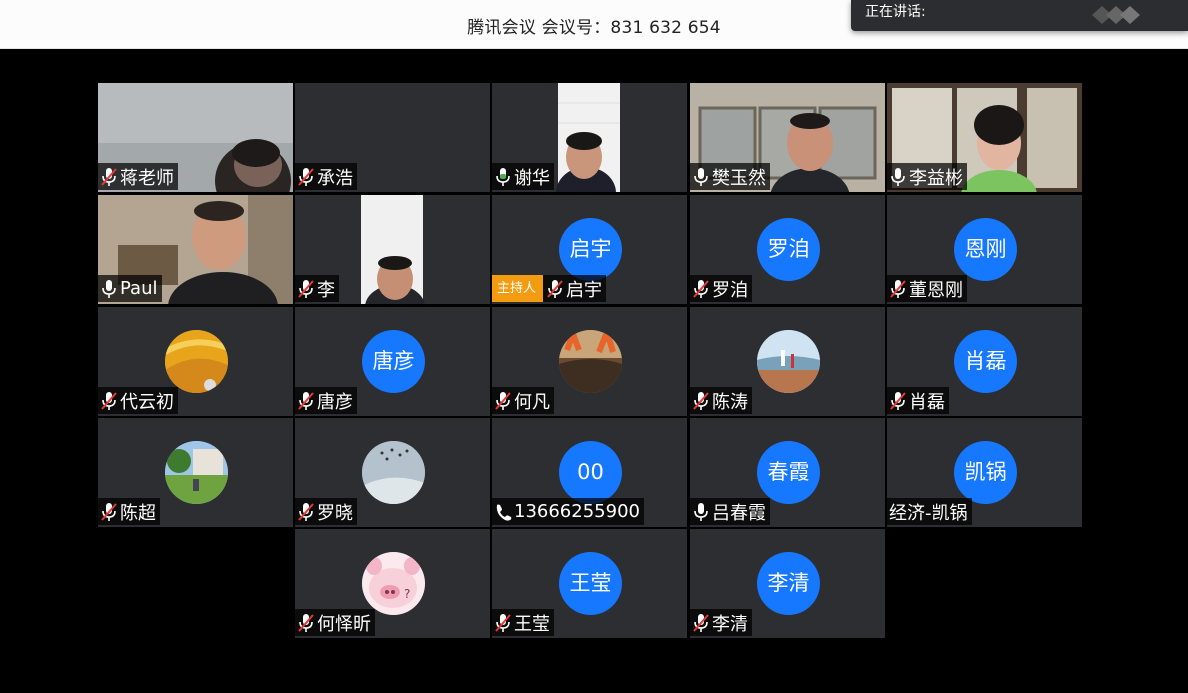  I want to click on participant-tile: 唐彦 唐彦, so click(392, 361).